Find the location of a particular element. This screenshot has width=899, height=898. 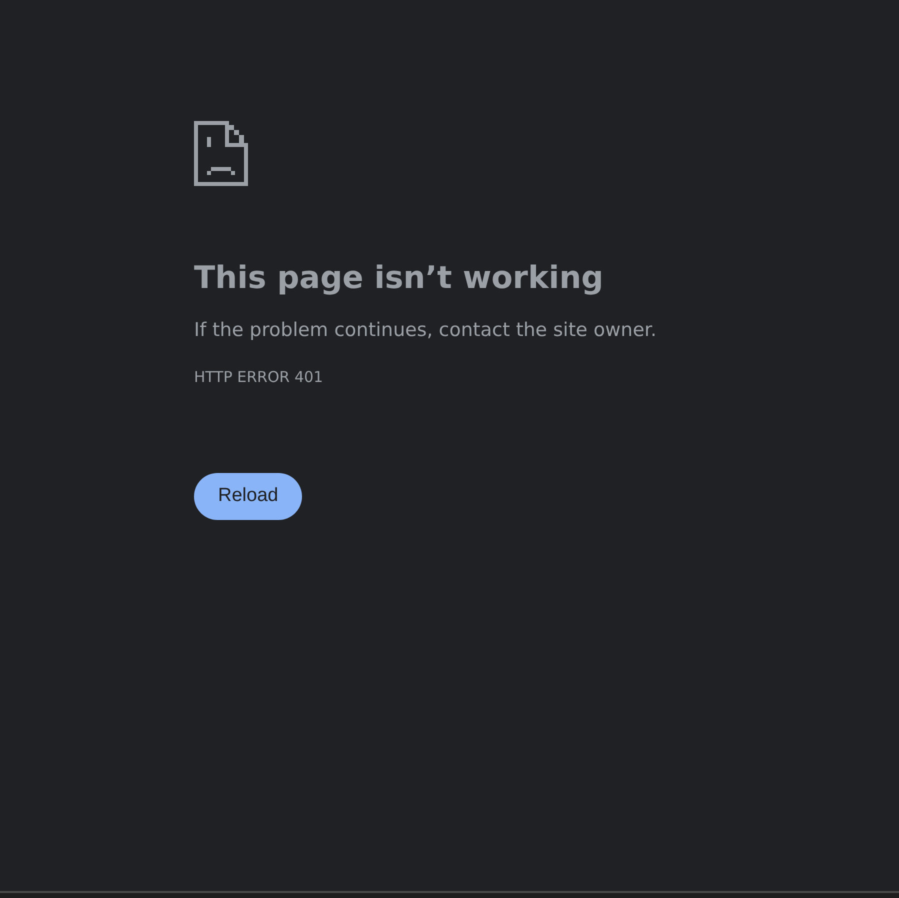

error-message: If the problem continues, contact the site owner. is located at coordinates (425, 330).